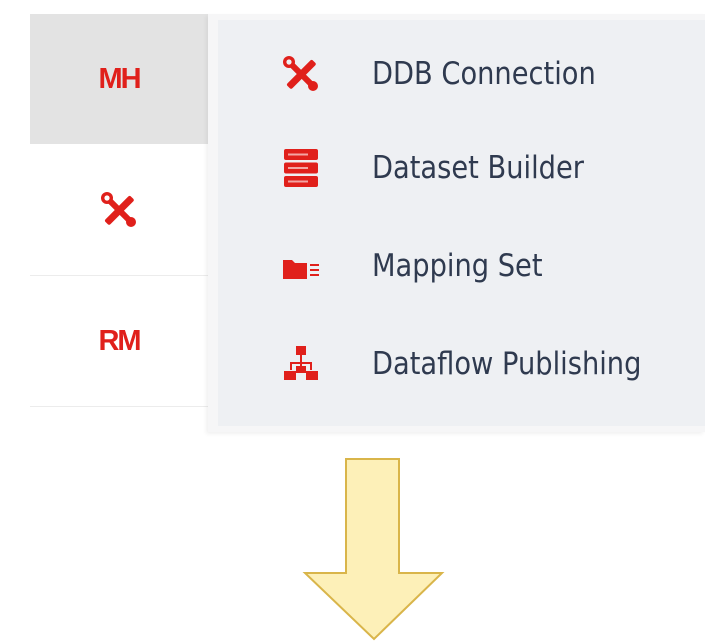 The height and width of the screenshot is (641, 705). I want to click on menu-item-label: DDB Connection, so click(484, 74).